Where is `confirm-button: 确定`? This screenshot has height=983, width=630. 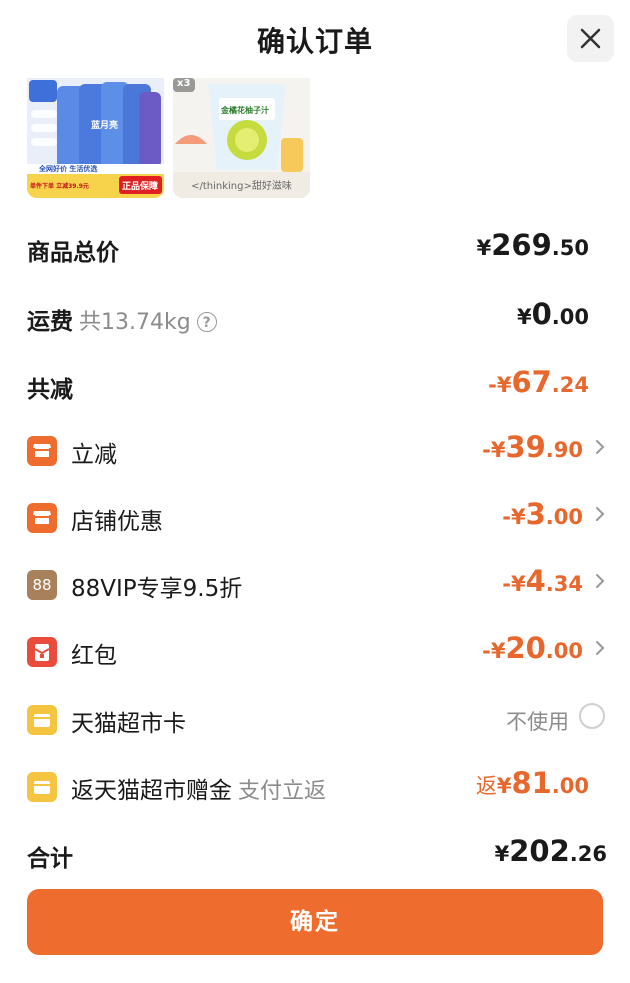
confirm-button: 确定 is located at coordinates (315, 922).